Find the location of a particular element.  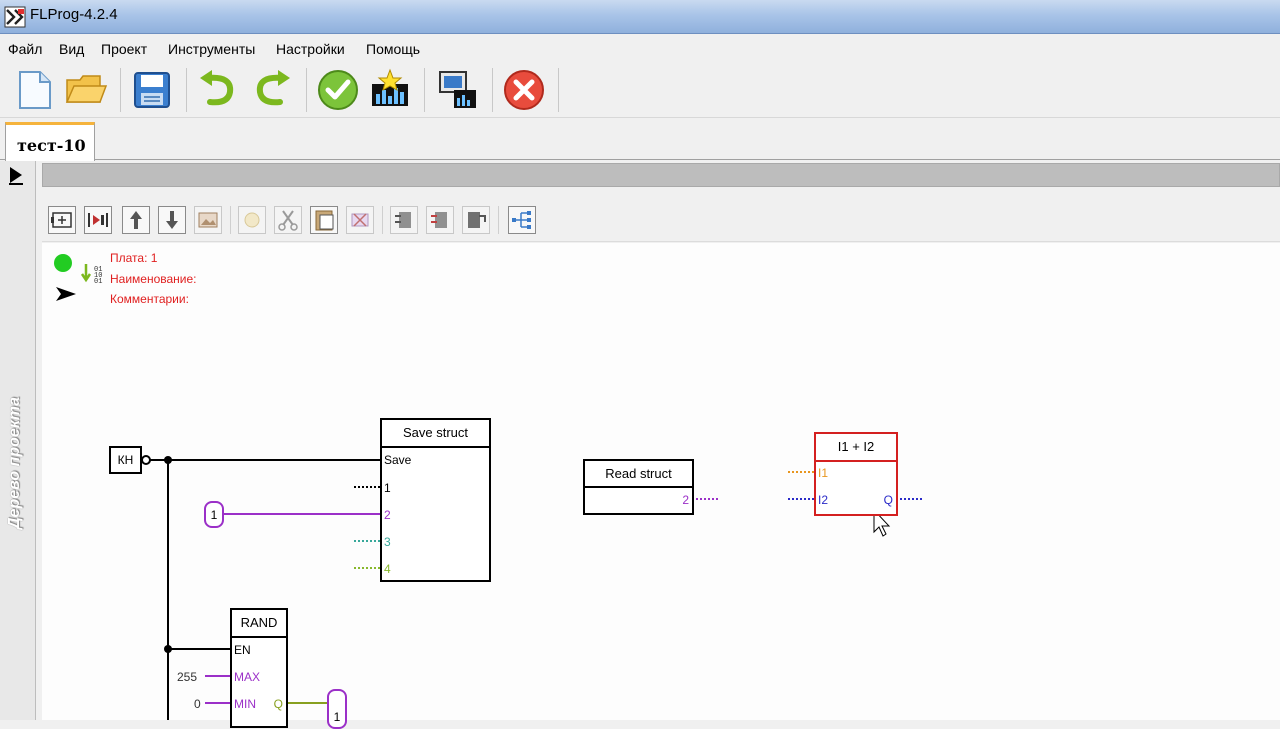

read-struct-block: Read struct 2 is located at coordinates (638, 487).